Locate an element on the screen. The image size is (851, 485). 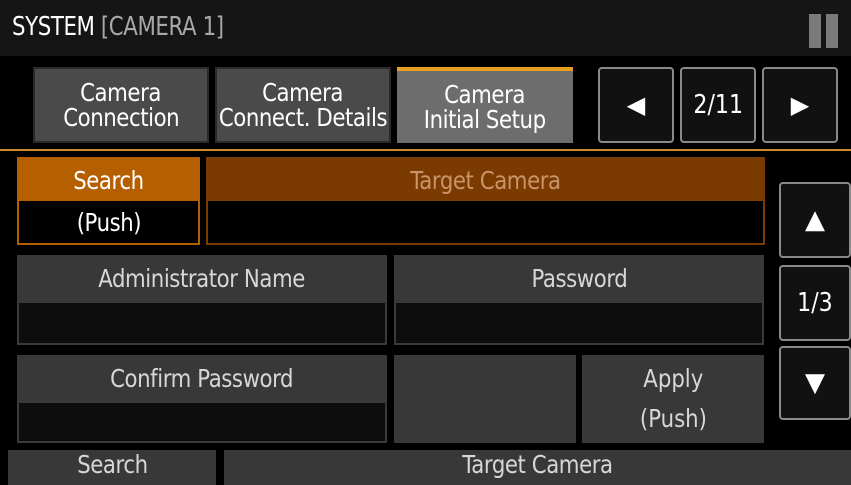
page-title: SYSTEM [CAMERA 1] is located at coordinates (118, 27).